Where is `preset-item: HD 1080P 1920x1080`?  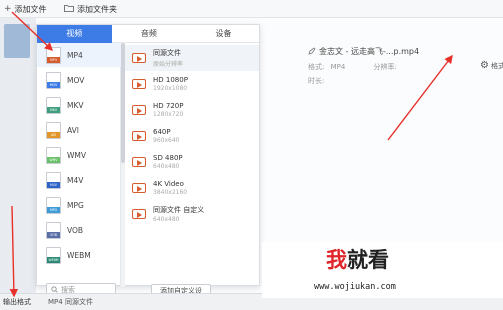 preset-item: HD 1080P 1920x1080 is located at coordinates (192, 84).